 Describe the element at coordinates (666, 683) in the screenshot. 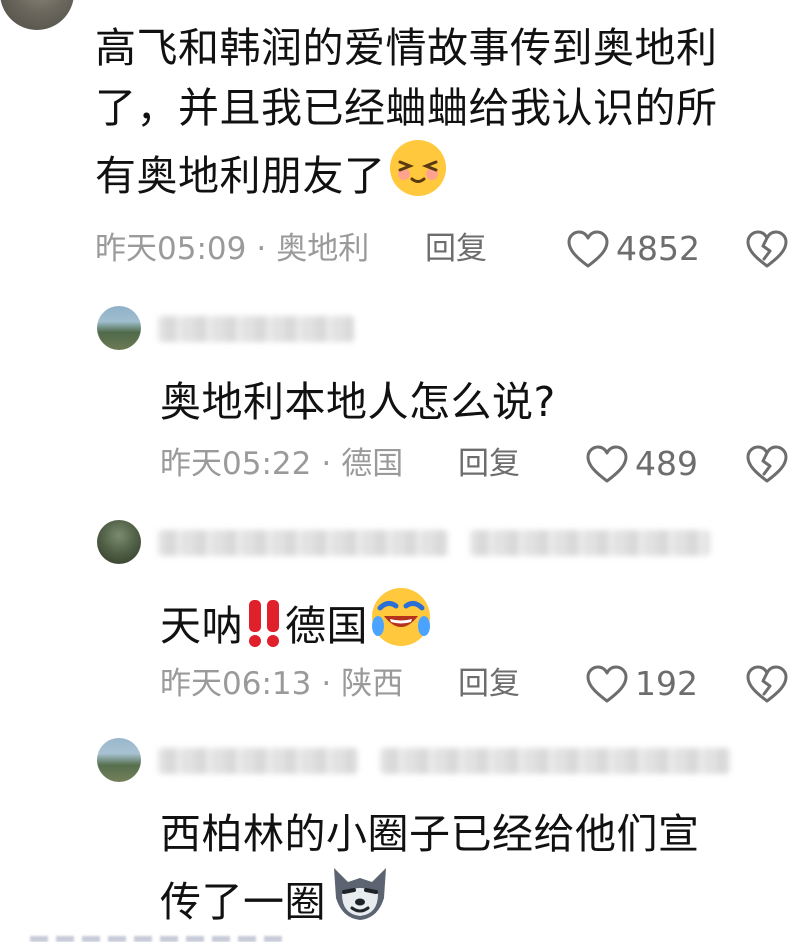

I see `like-count: 192` at that location.